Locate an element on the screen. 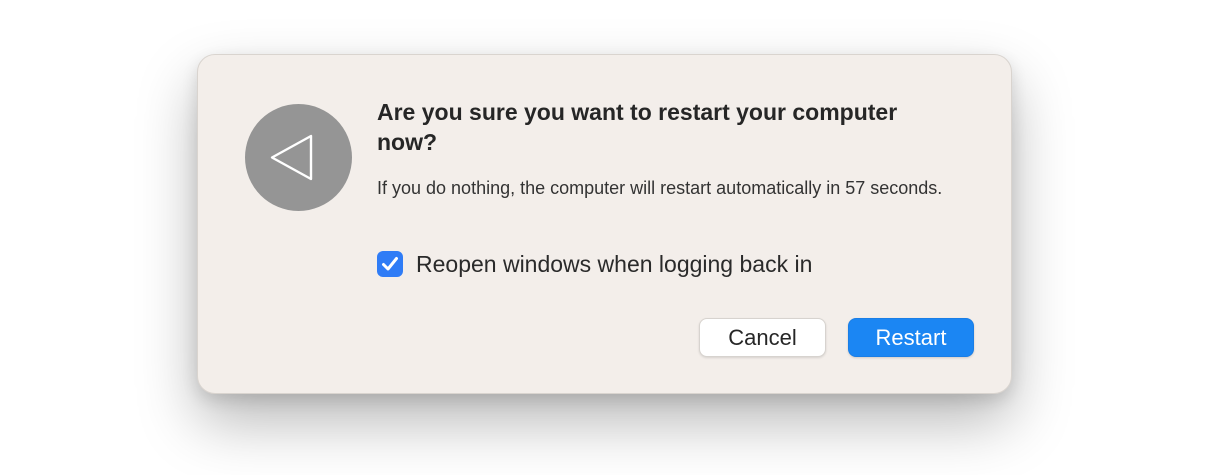 This screenshot has height=475, width=1216. restart-back-arrow-icon is located at coordinates (298, 157).